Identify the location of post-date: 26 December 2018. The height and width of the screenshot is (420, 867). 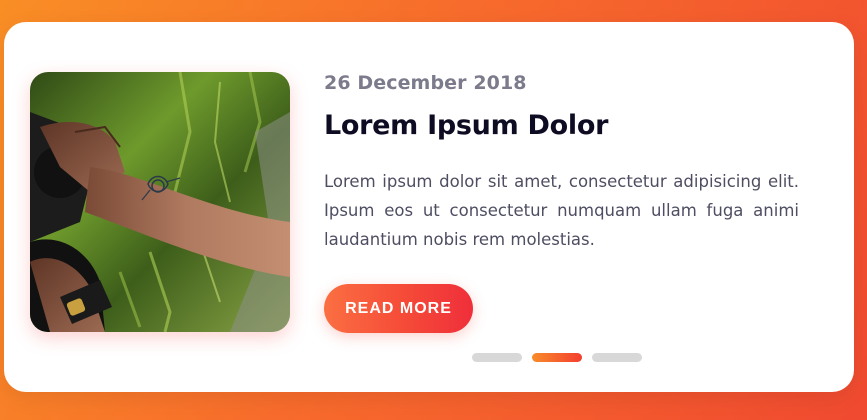
(425, 83).